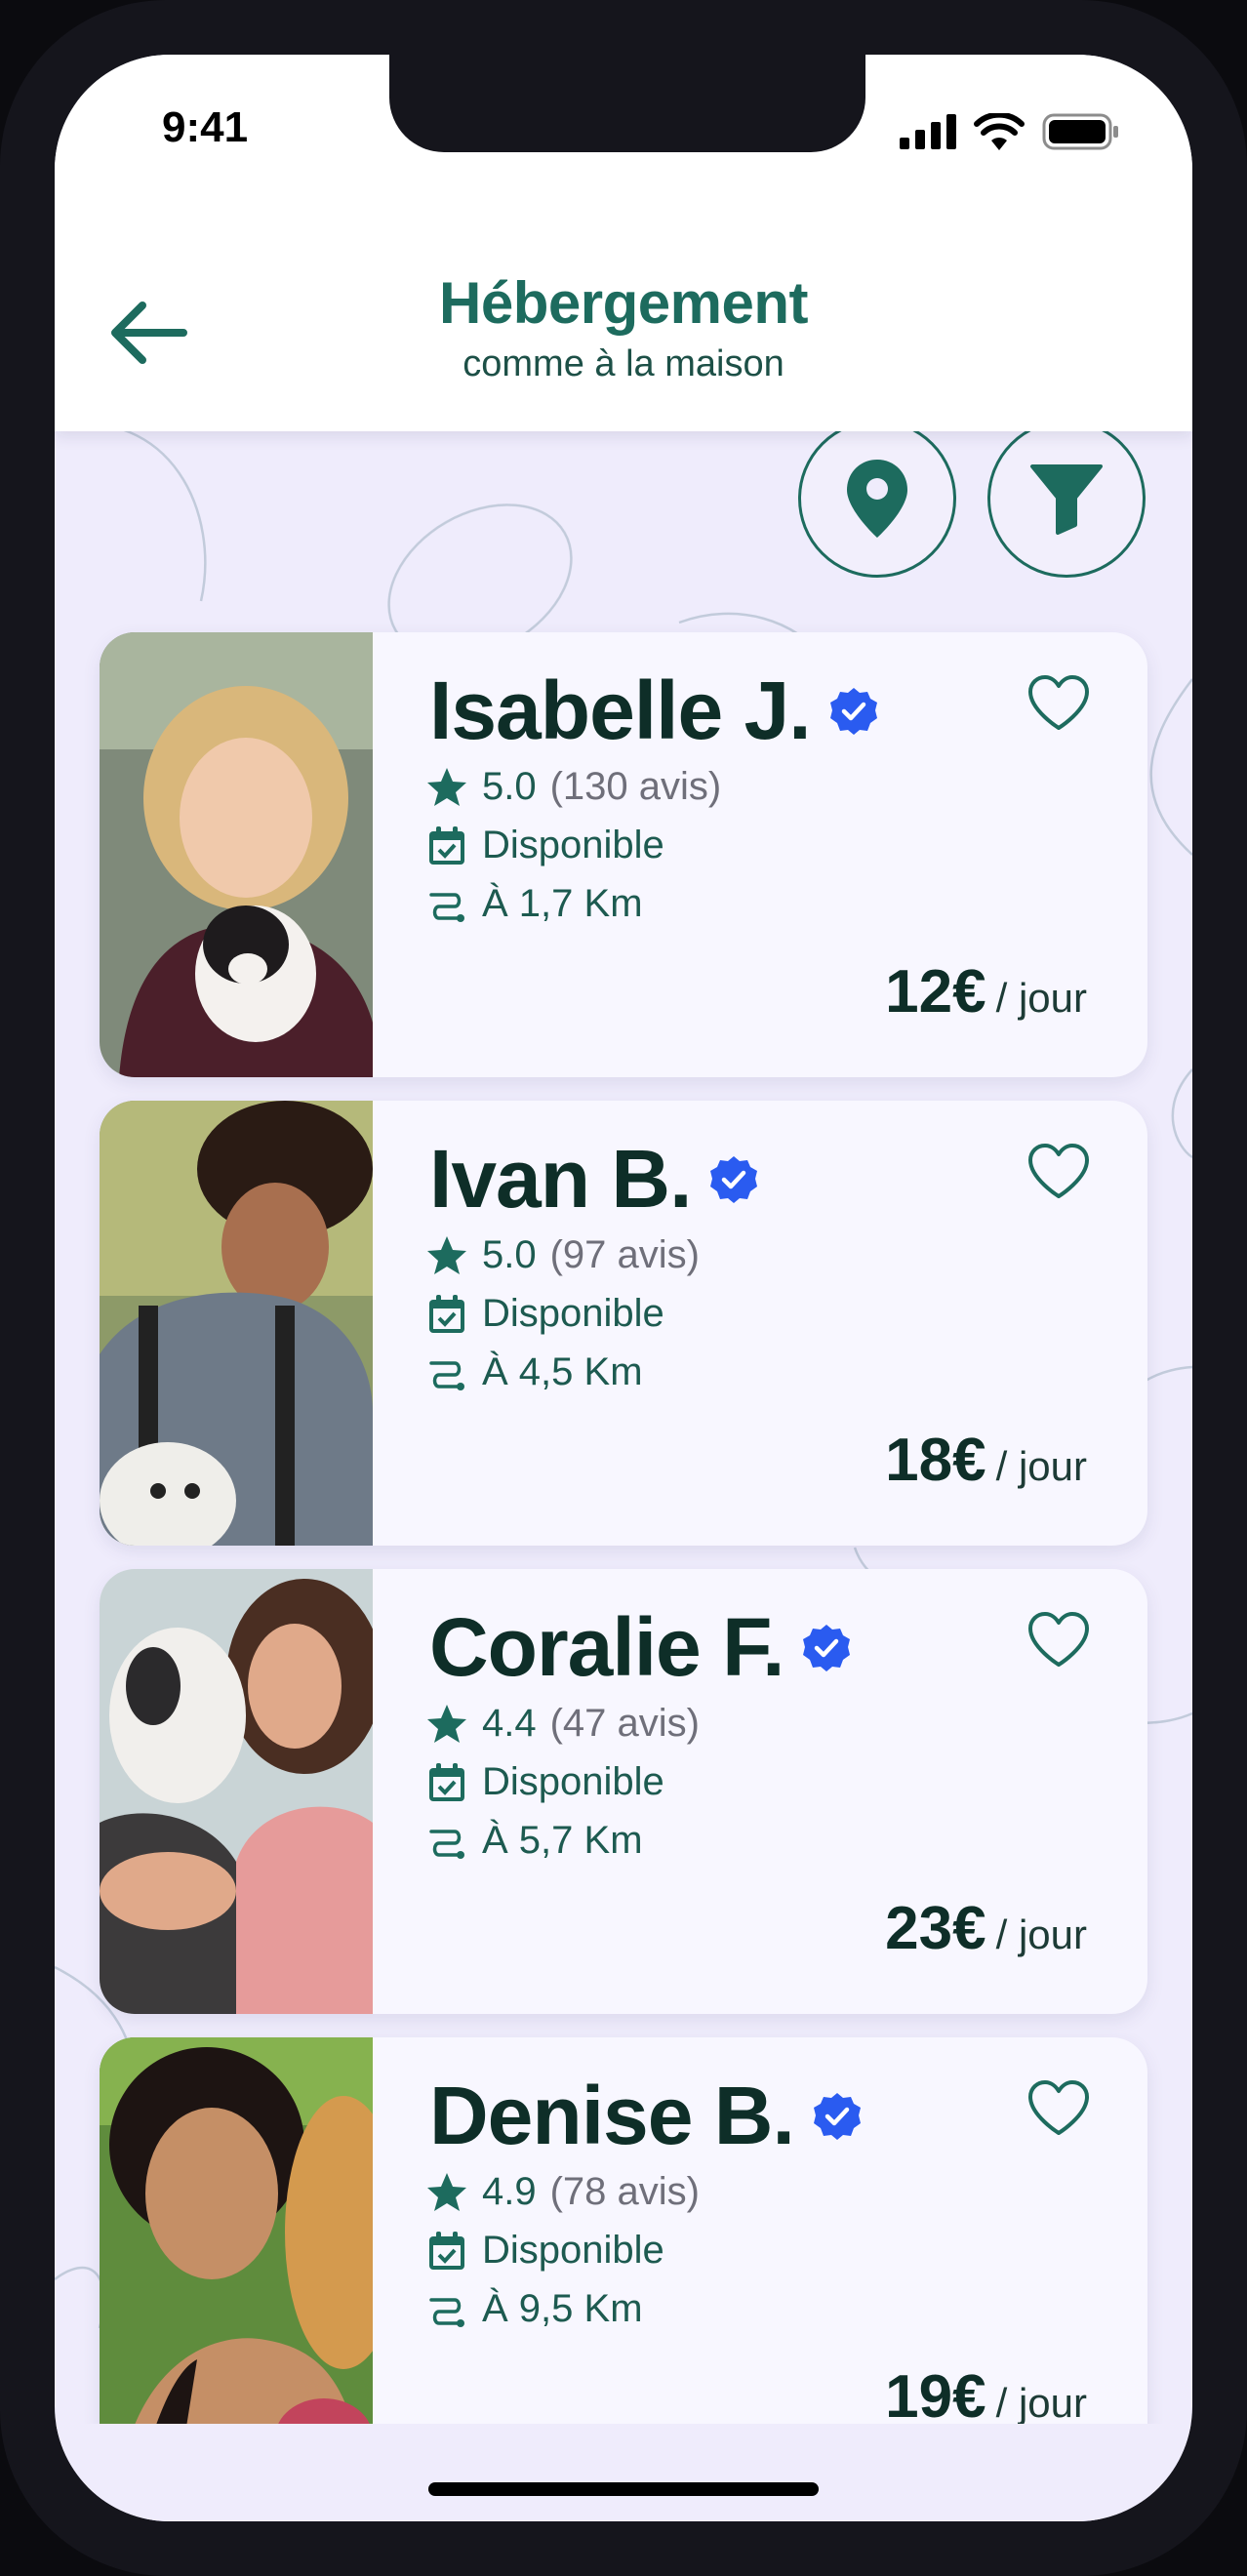 The image size is (1247, 2576). I want to click on distance-row: À 9,5 Km, so click(534, 2309).